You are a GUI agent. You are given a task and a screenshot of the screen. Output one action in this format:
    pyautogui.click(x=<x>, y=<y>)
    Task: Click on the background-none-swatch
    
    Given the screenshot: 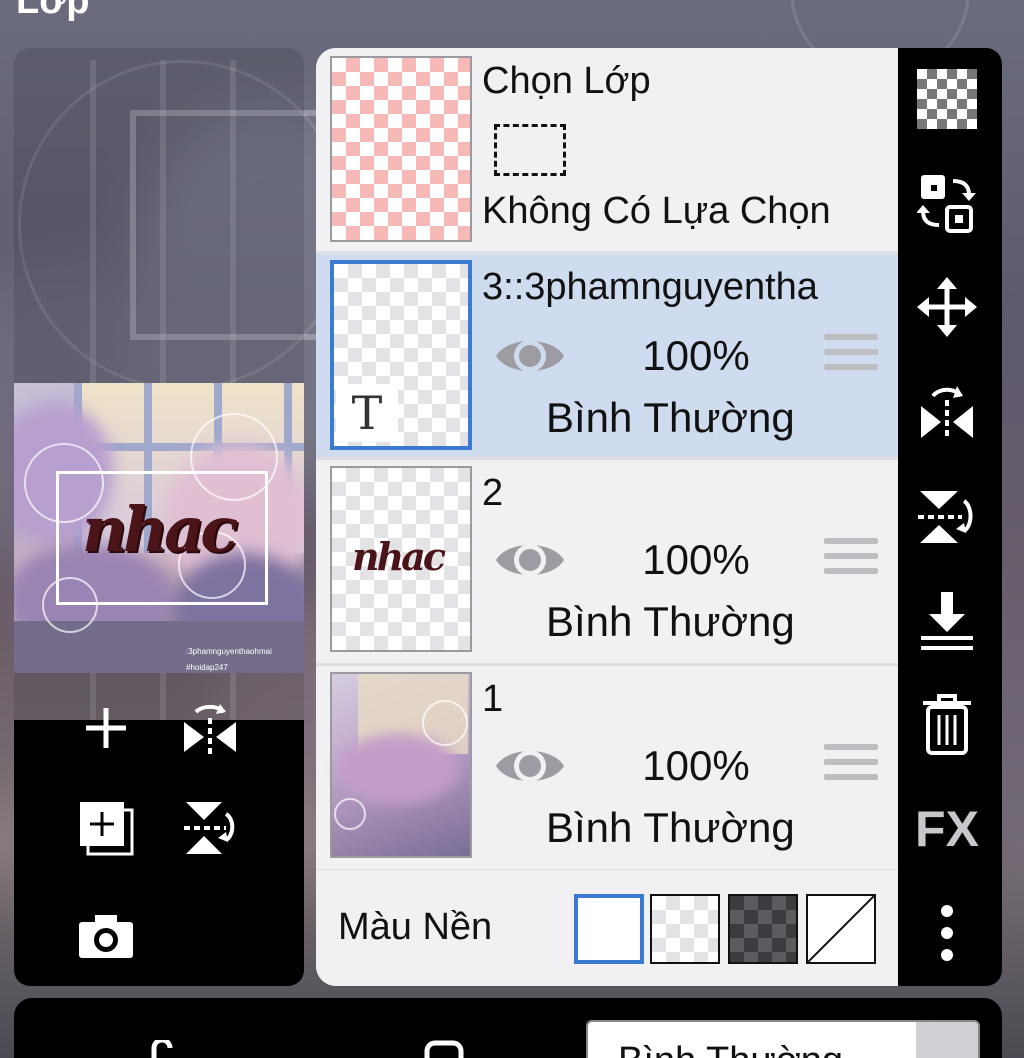 What is the action you would take?
    pyautogui.click(x=841, y=929)
    